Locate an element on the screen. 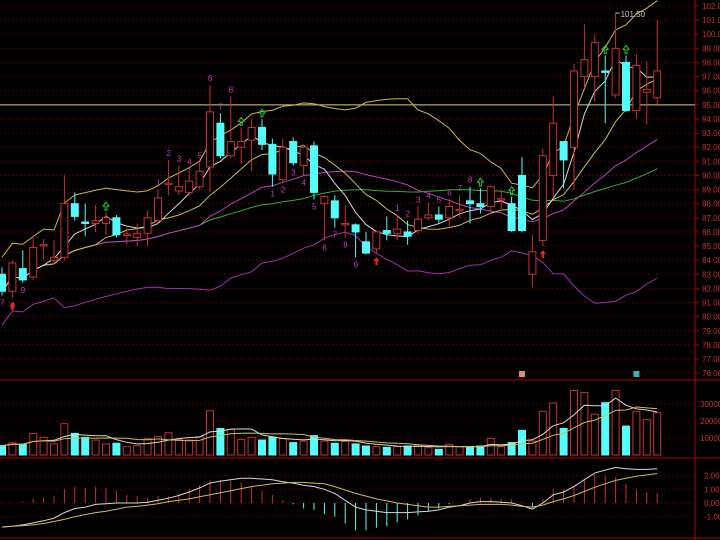 This screenshot has width=720, height=540. price-tick-label: 102.0 is located at coordinates (711, 6).